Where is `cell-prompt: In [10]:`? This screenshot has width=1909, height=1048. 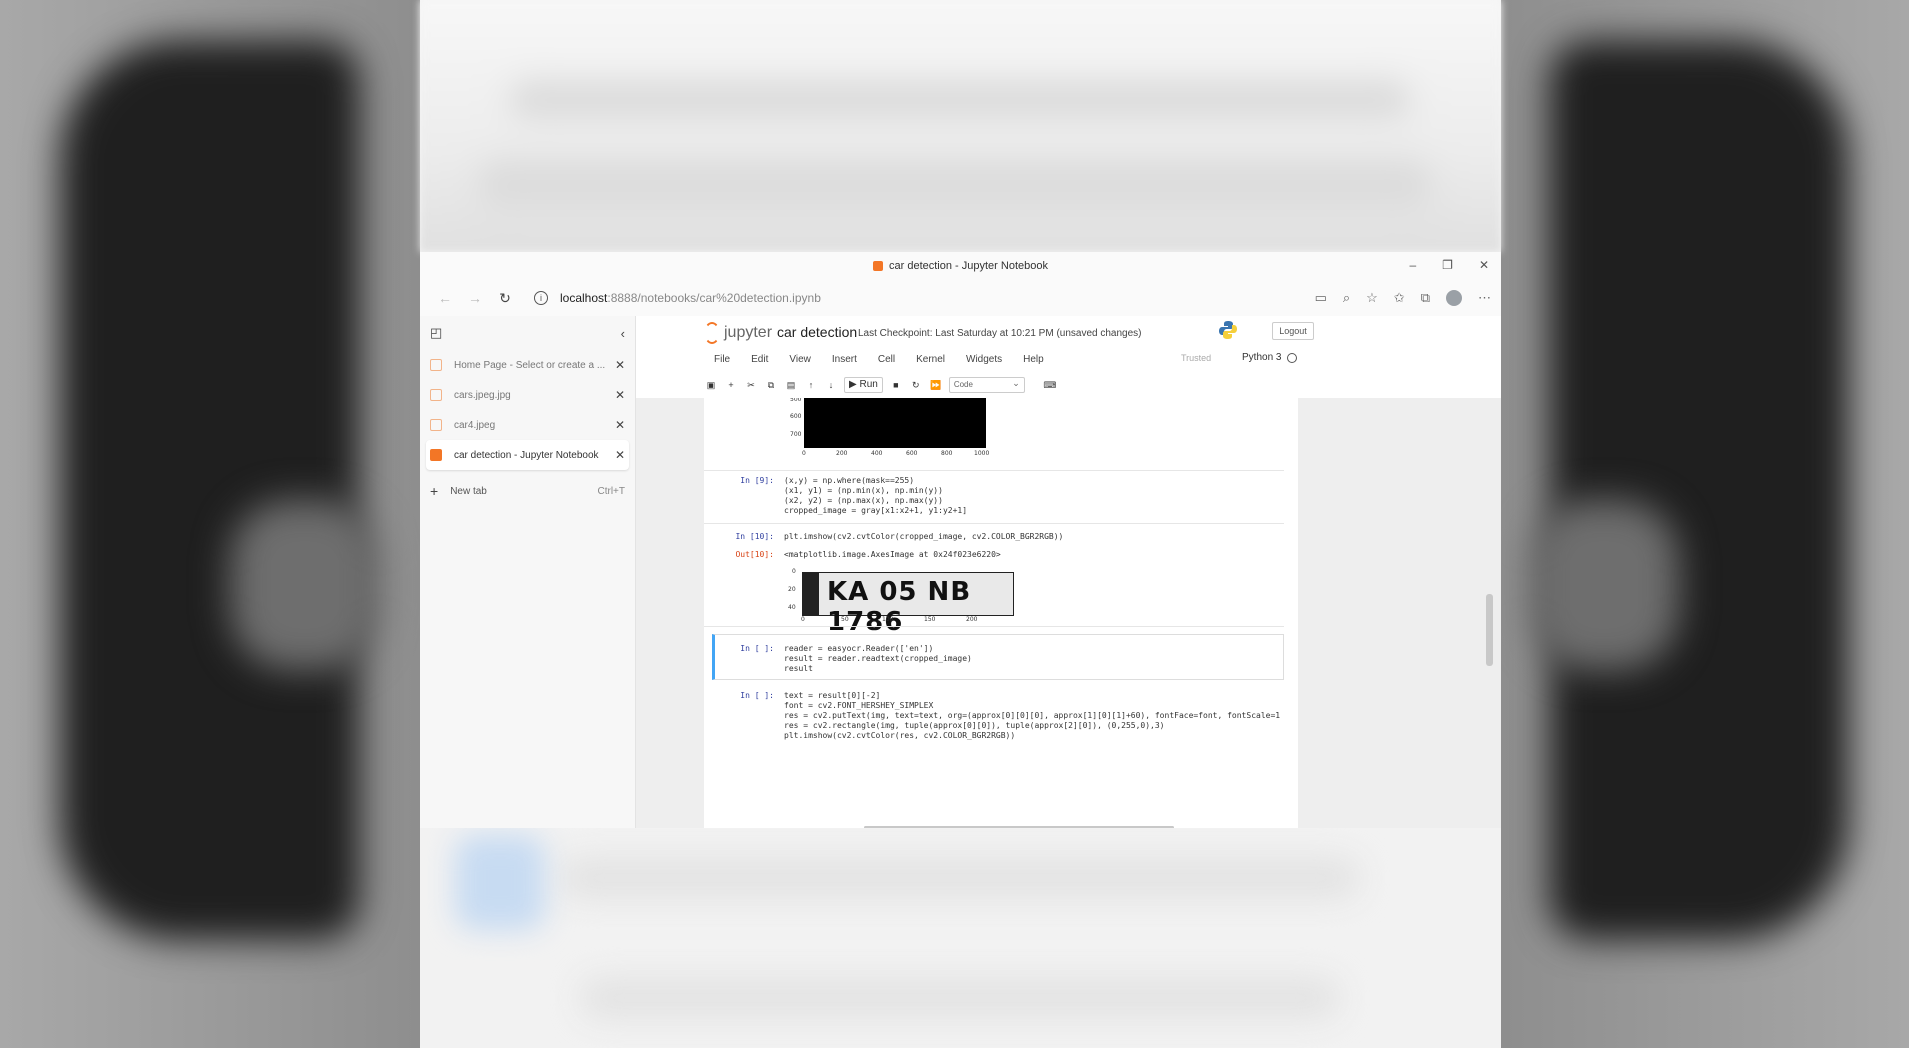
cell-prompt: In [10]: is located at coordinates (754, 536).